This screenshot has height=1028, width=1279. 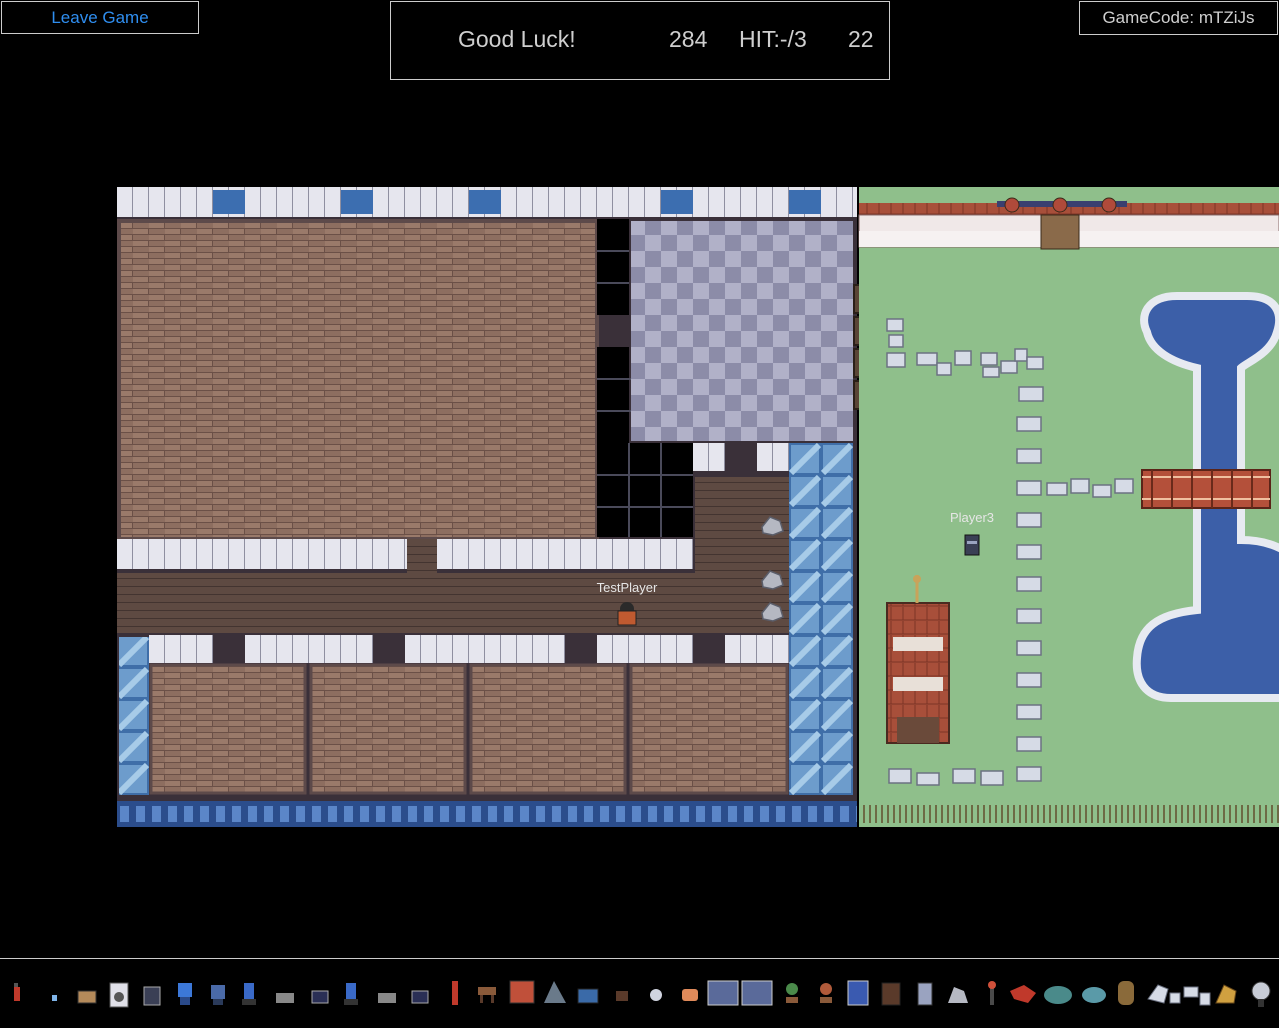 I want to click on rock-icon, so click(x=958, y=995).